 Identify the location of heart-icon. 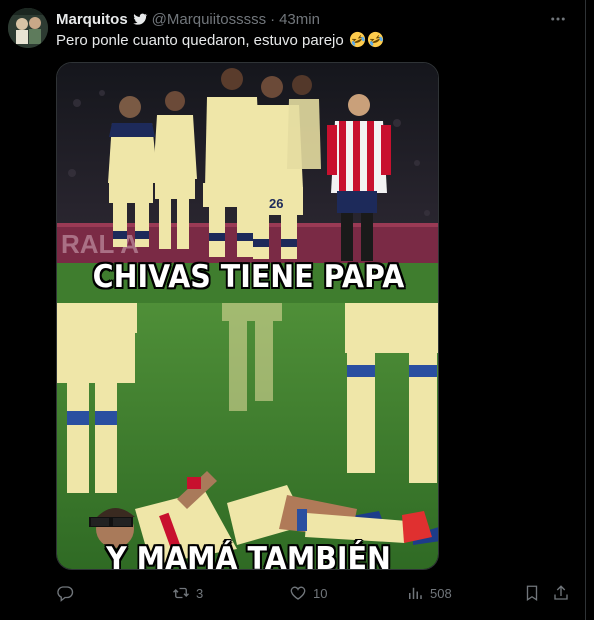
(298, 593).